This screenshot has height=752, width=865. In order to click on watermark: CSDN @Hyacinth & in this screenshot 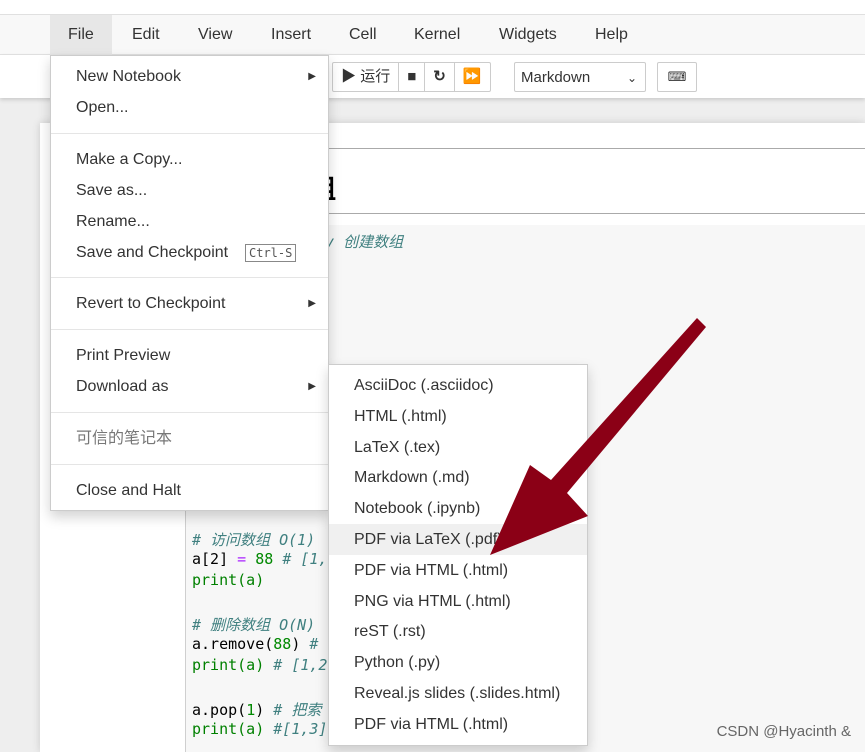, I will do `click(783, 731)`.